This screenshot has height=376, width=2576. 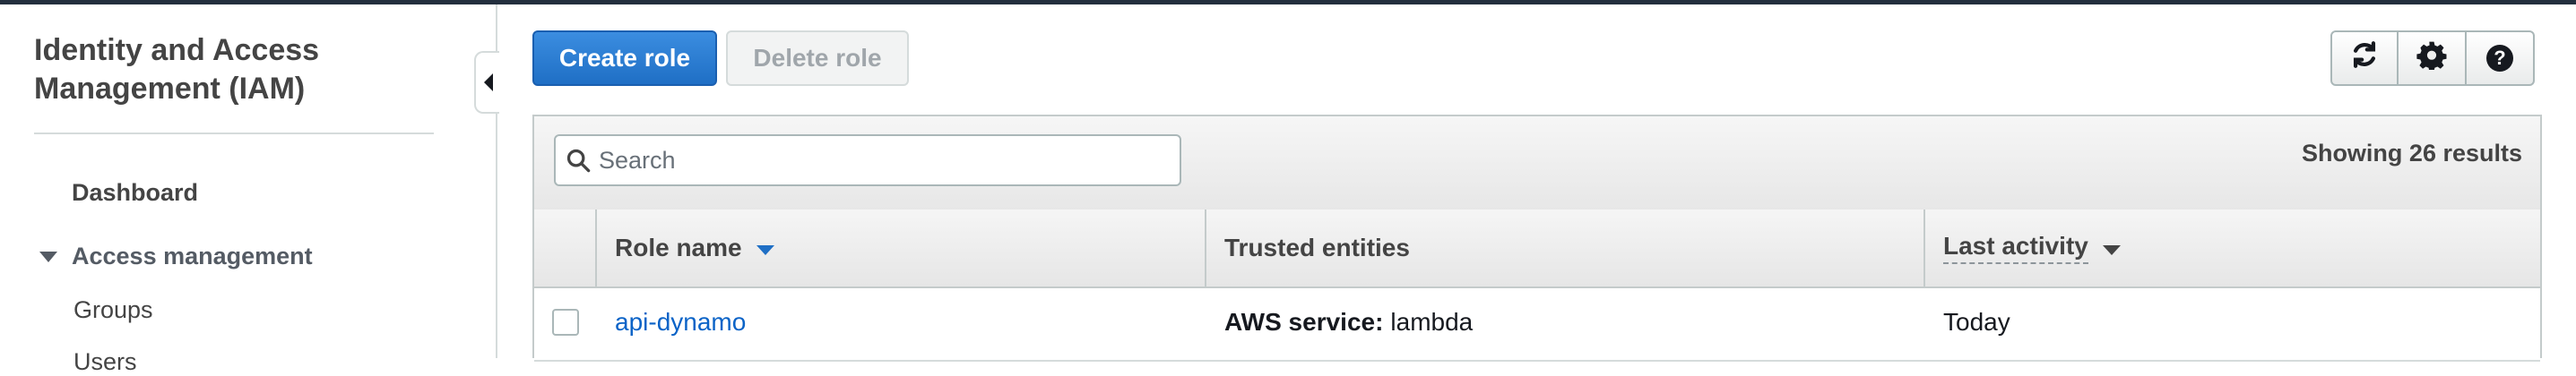 What do you see at coordinates (678, 247) in the screenshot?
I see `column-role-name-label: Role name` at bounding box center [678, 247].